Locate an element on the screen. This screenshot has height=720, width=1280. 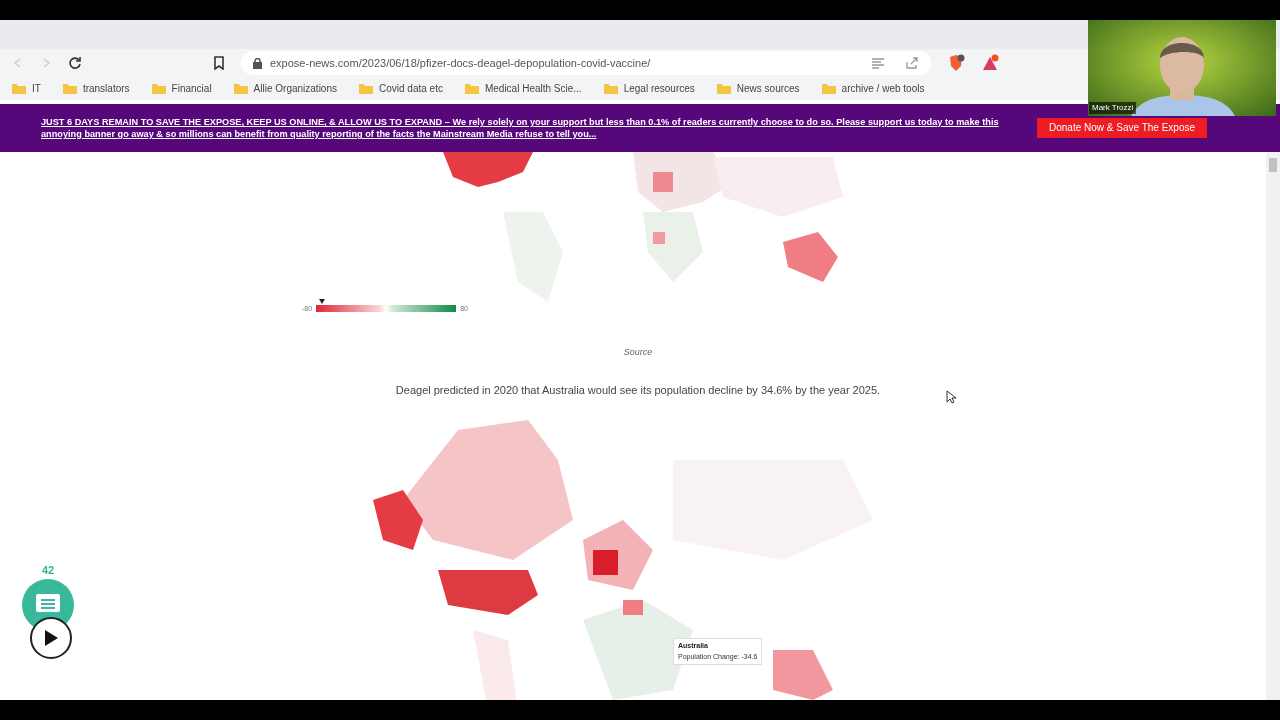
bookmark: News sources is located at coordinates (758, 89).